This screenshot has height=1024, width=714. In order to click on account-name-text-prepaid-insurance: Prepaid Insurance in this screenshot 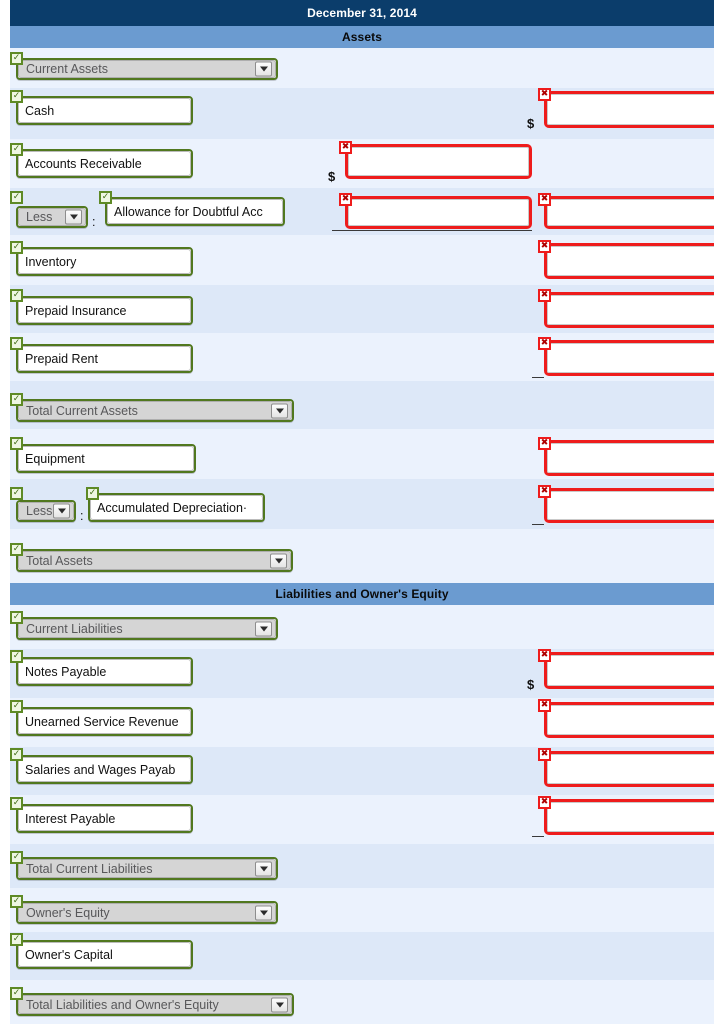, I will do `click(76, 310)`.